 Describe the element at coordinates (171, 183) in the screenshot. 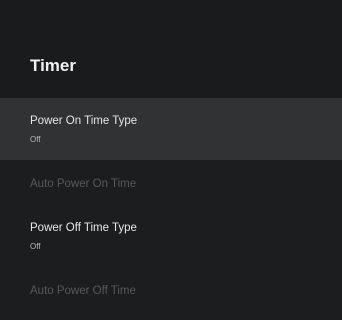

I see `menu-item-auto-power-on-time: Auto Power On Time` at that location.